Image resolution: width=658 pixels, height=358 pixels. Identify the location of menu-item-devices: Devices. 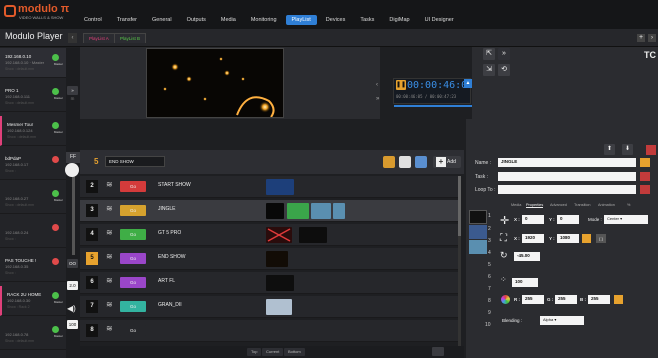
(336, 20).